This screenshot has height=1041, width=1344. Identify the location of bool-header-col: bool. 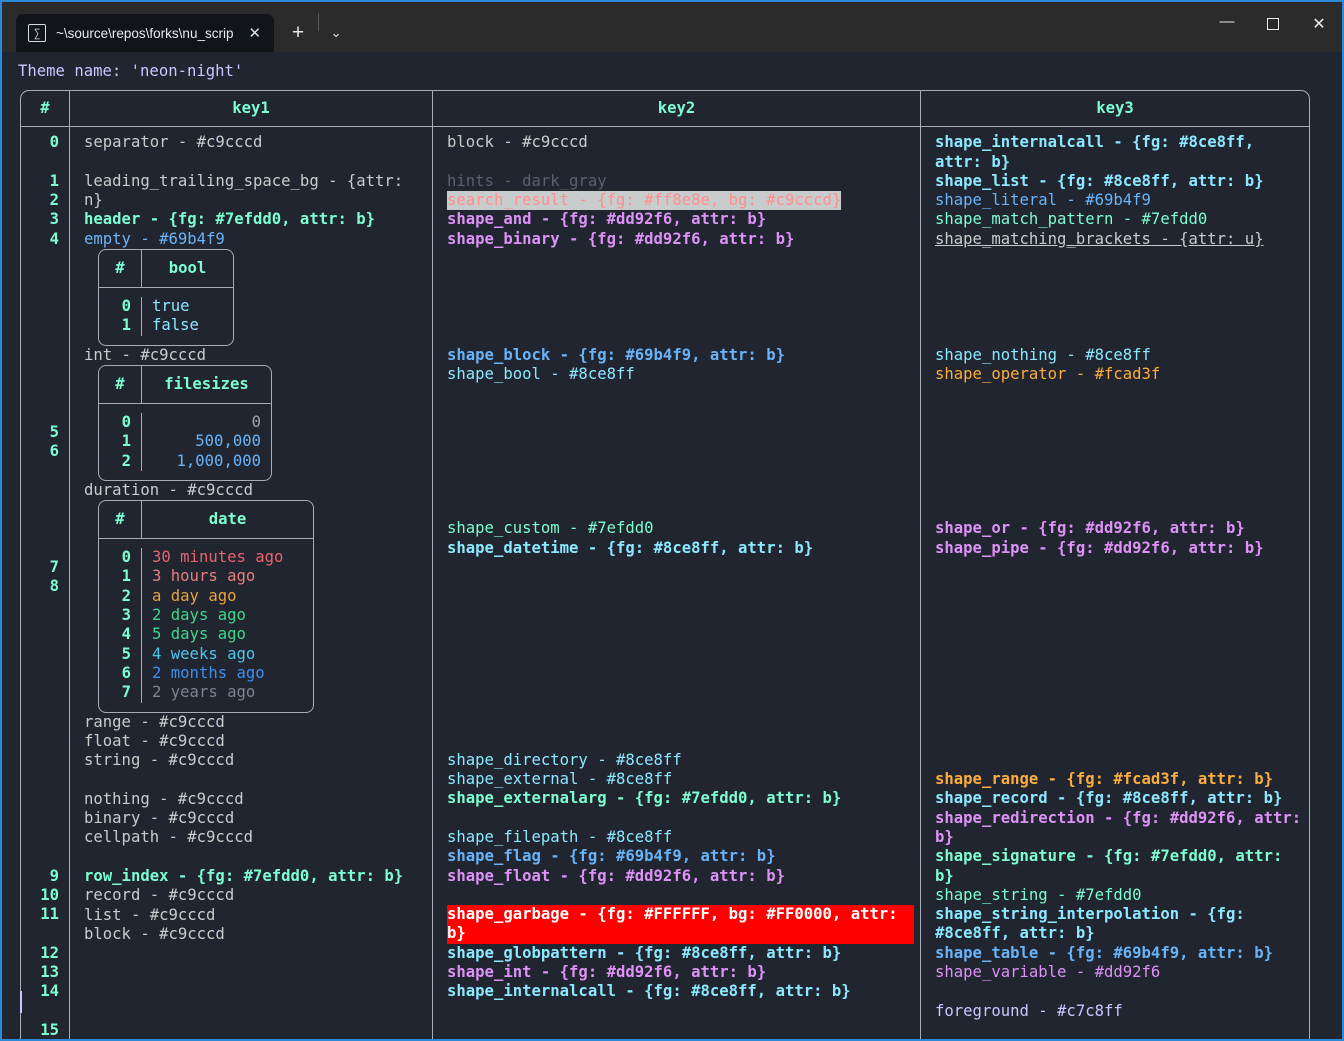
(187, 269).